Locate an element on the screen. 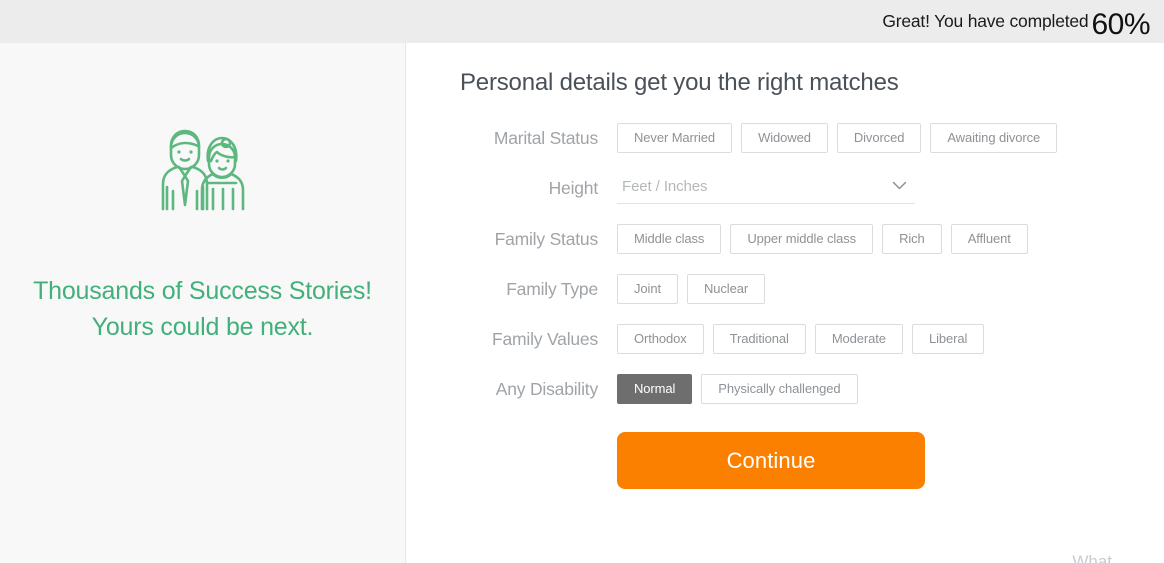  option-liberal: Liberal is located at coordinates (948, 339).